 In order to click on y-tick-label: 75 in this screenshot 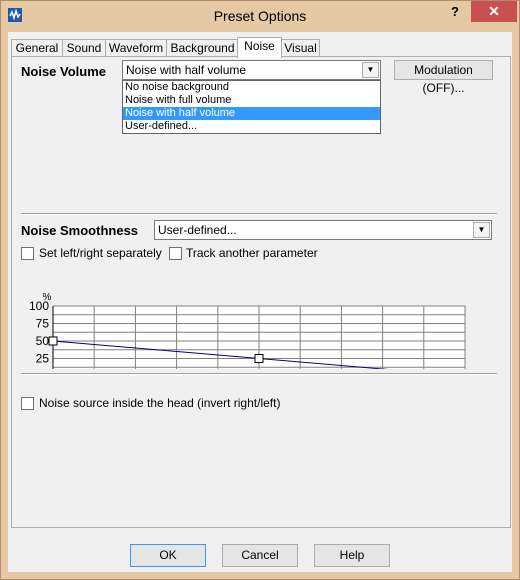, I will do `click(43, 324)`.